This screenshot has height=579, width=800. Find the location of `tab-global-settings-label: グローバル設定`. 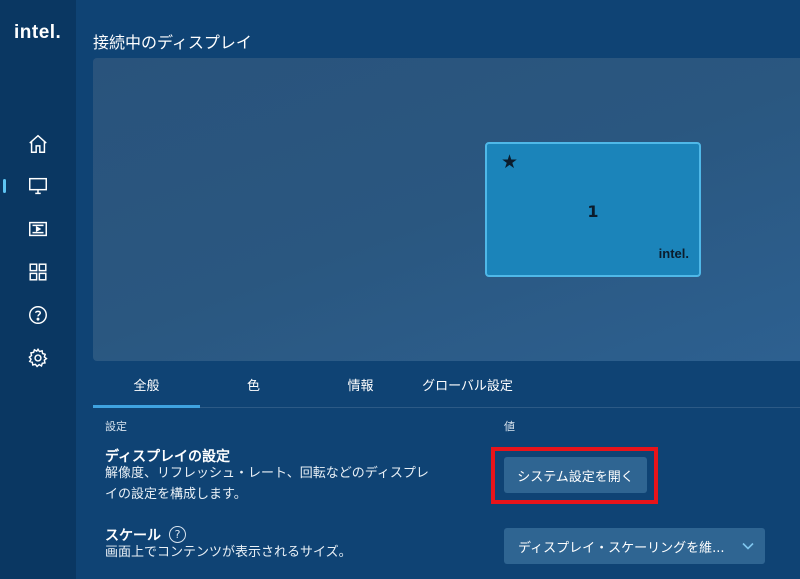

tab-global-settings-label: グローバル設定 is located at coordinates (467, 386).